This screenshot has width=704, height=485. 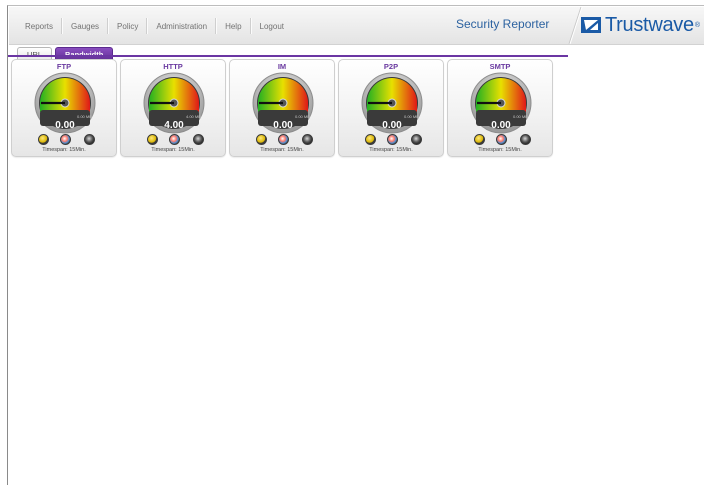 What do you see at coordinates (697, 25) in the screenshot?
I see `brand-registered-mark: ®` at bounding box center [697, 25].